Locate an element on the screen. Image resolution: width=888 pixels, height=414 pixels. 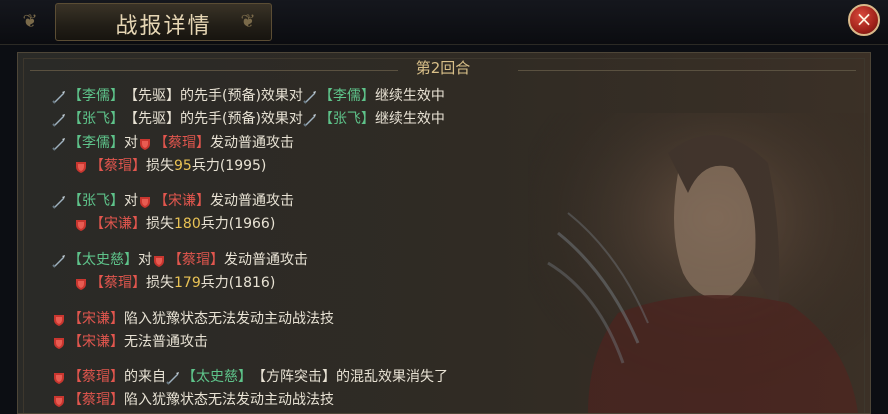
log-entry: 【宋谦】 损失 180 兵力(1966) is located at coordinates (174, 224).